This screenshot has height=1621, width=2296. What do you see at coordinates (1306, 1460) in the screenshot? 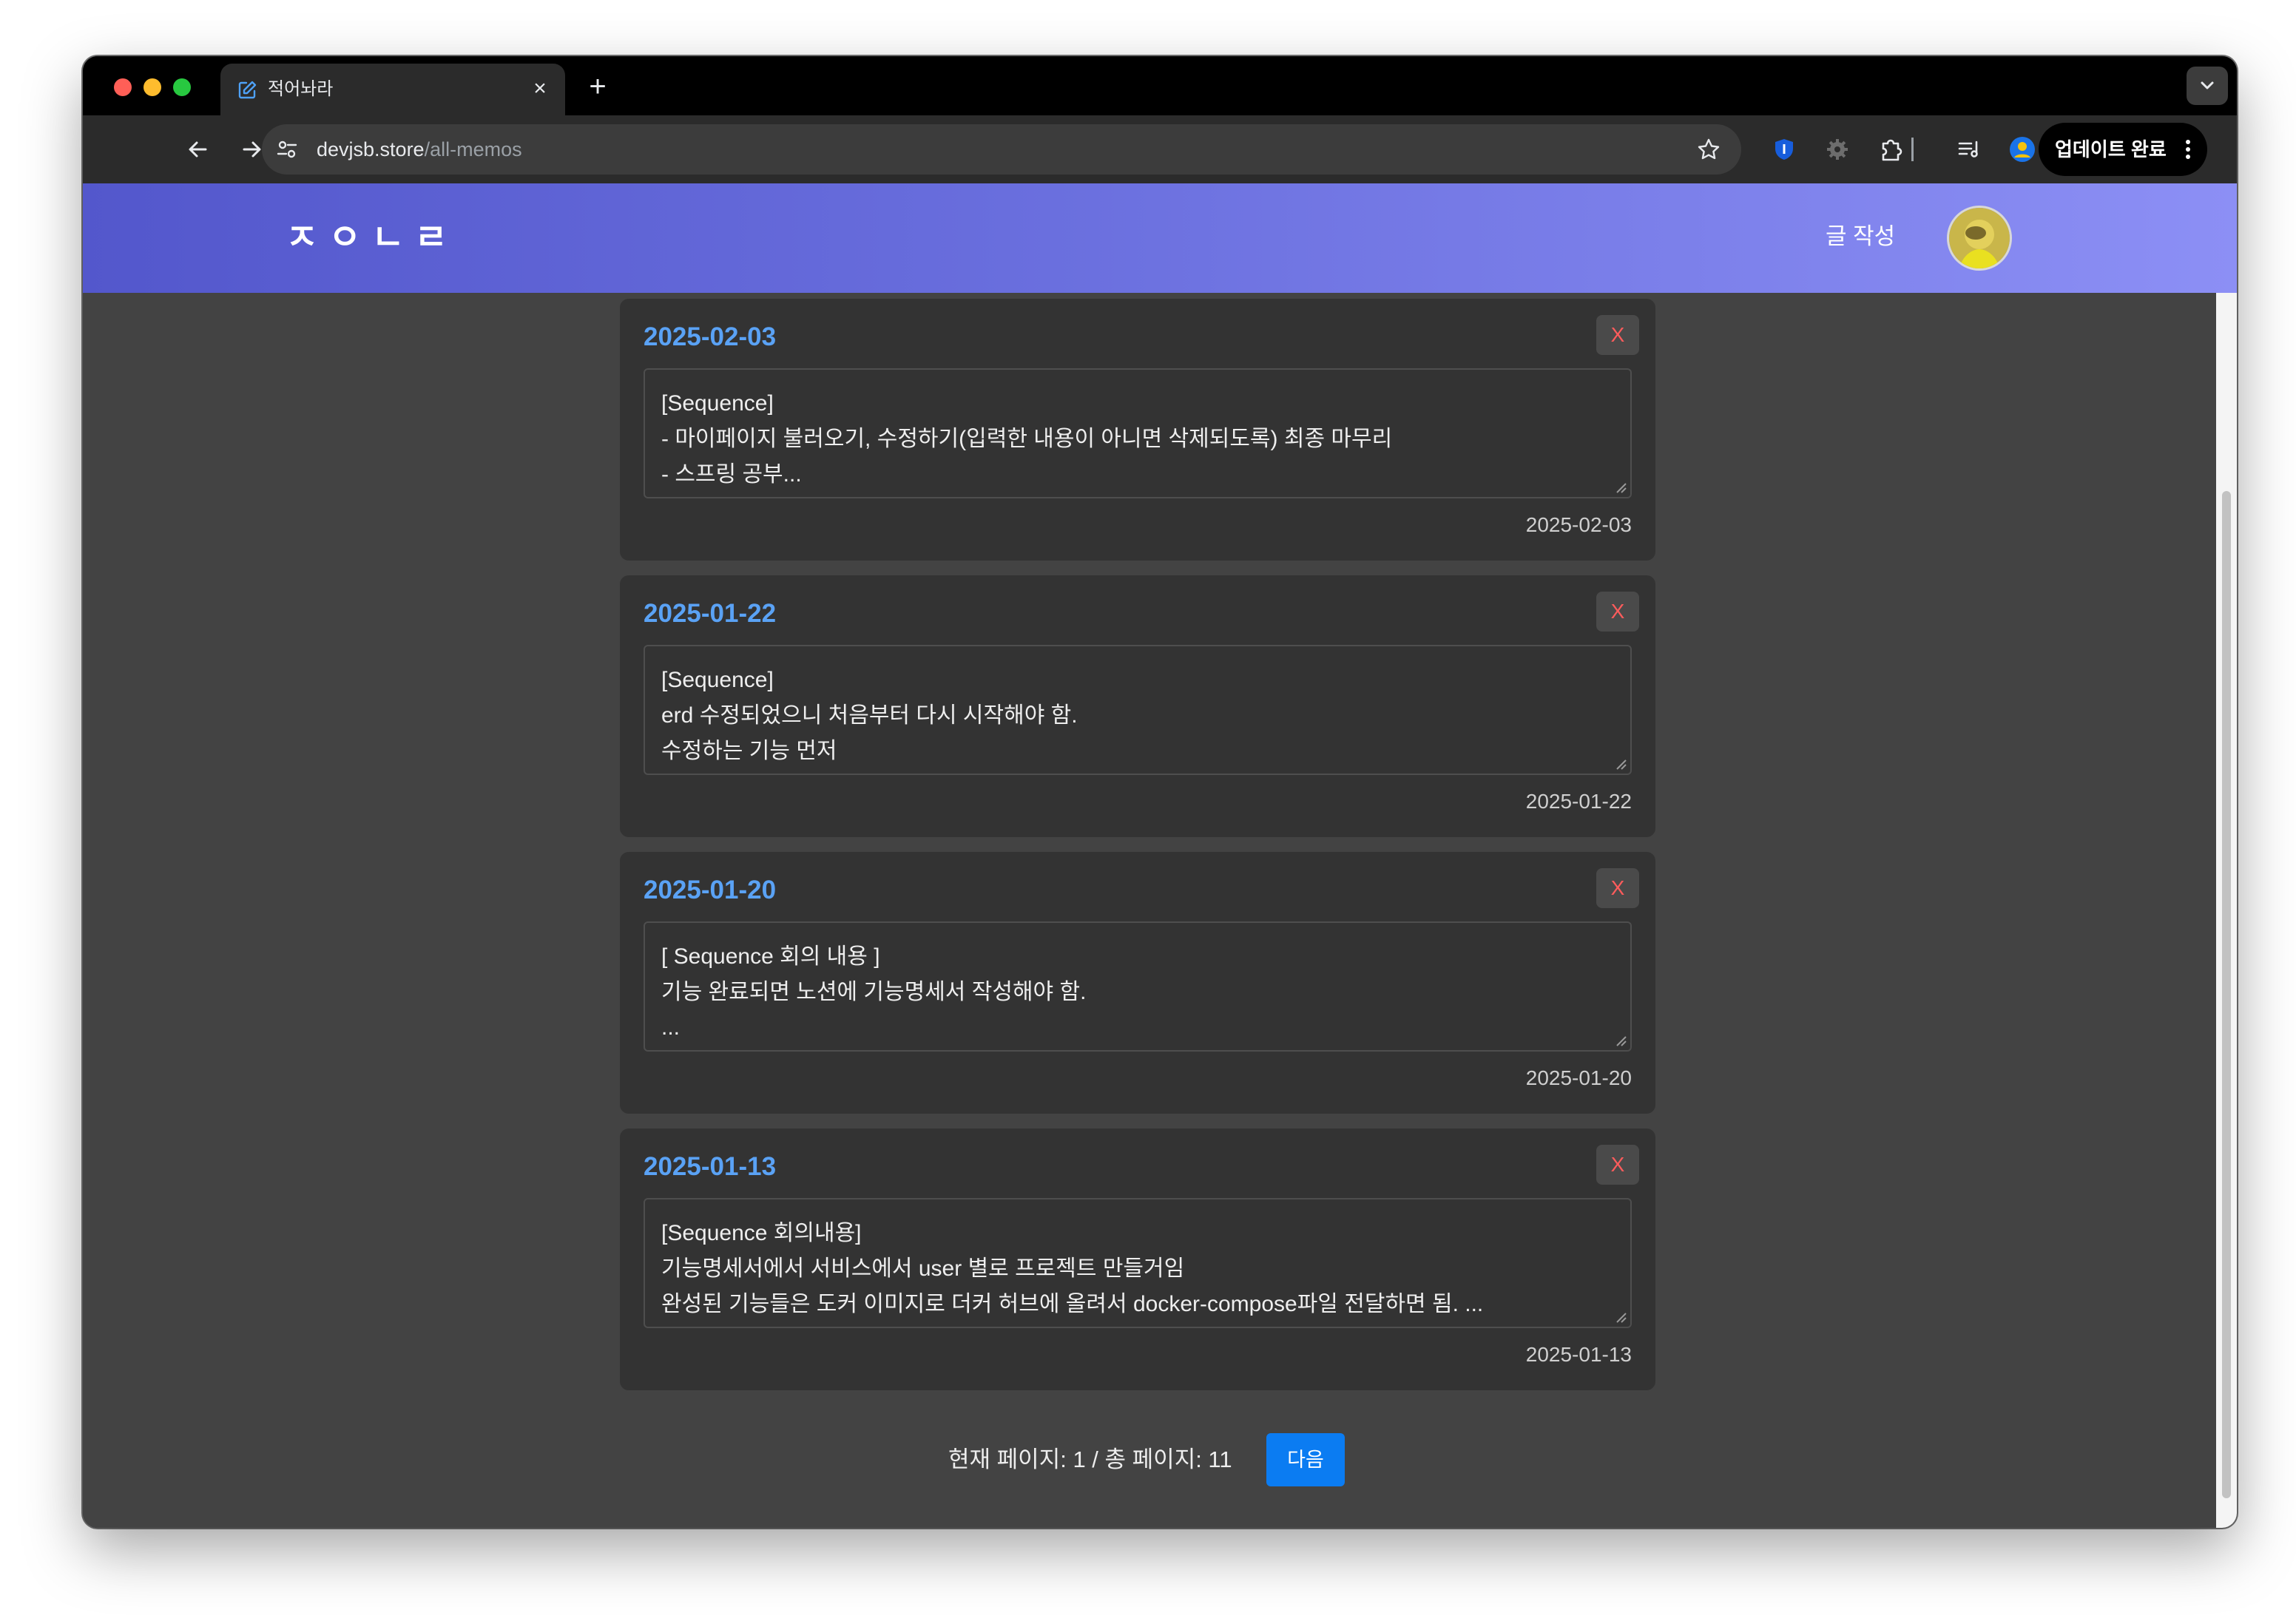
I see `next-page-button: 다음` at bounding box center [1306, 1460].